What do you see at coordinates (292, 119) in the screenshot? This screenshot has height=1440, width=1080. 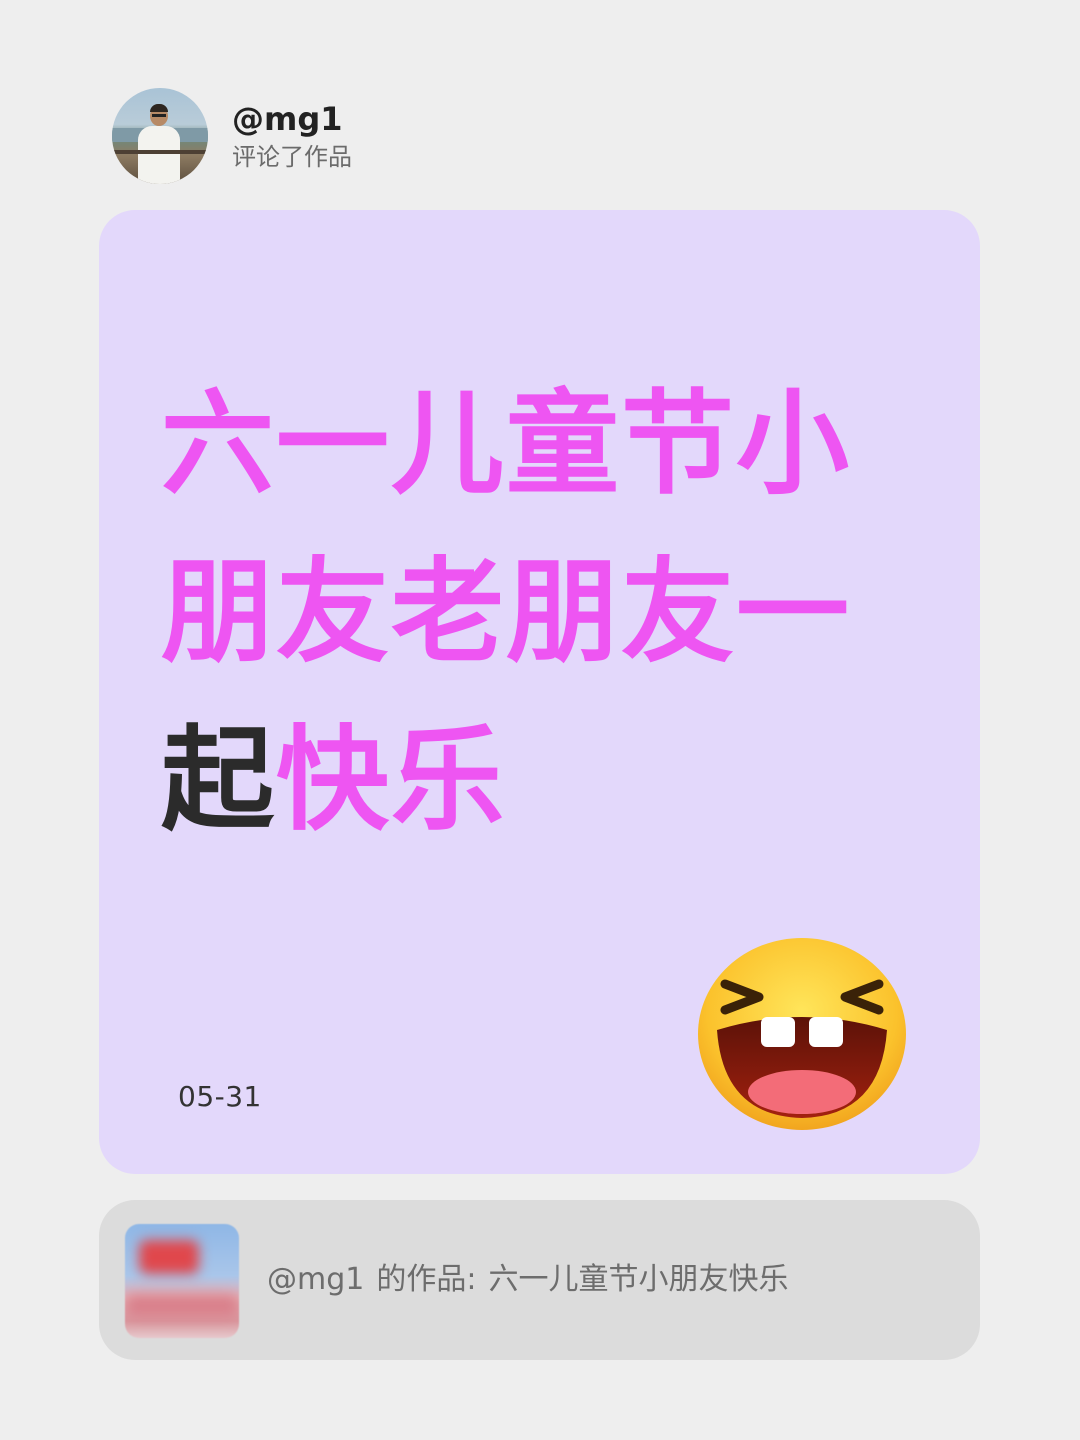 I see `username: @mg1` at bounding box center [292, 119].